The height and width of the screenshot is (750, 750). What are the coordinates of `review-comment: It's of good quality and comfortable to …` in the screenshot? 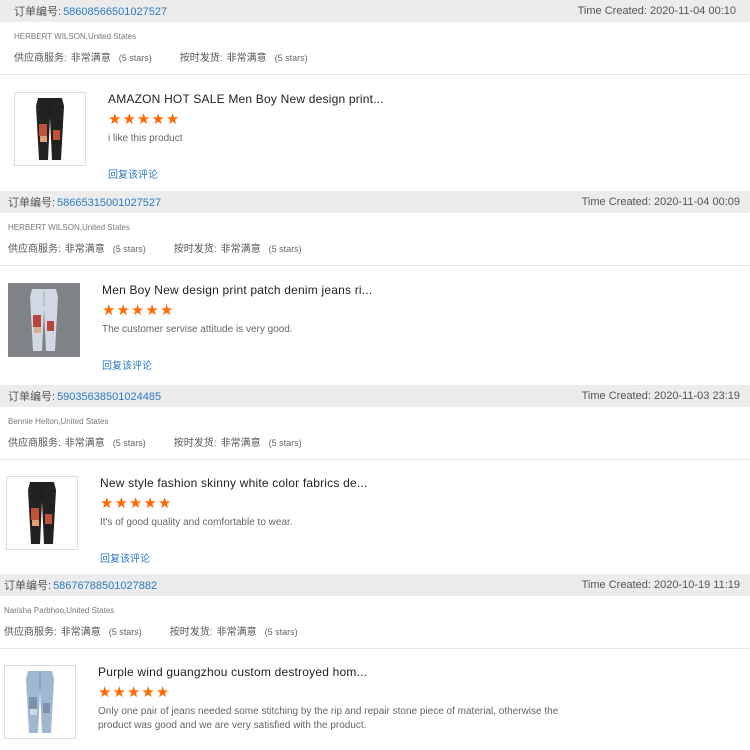 It's located at (196, 522).